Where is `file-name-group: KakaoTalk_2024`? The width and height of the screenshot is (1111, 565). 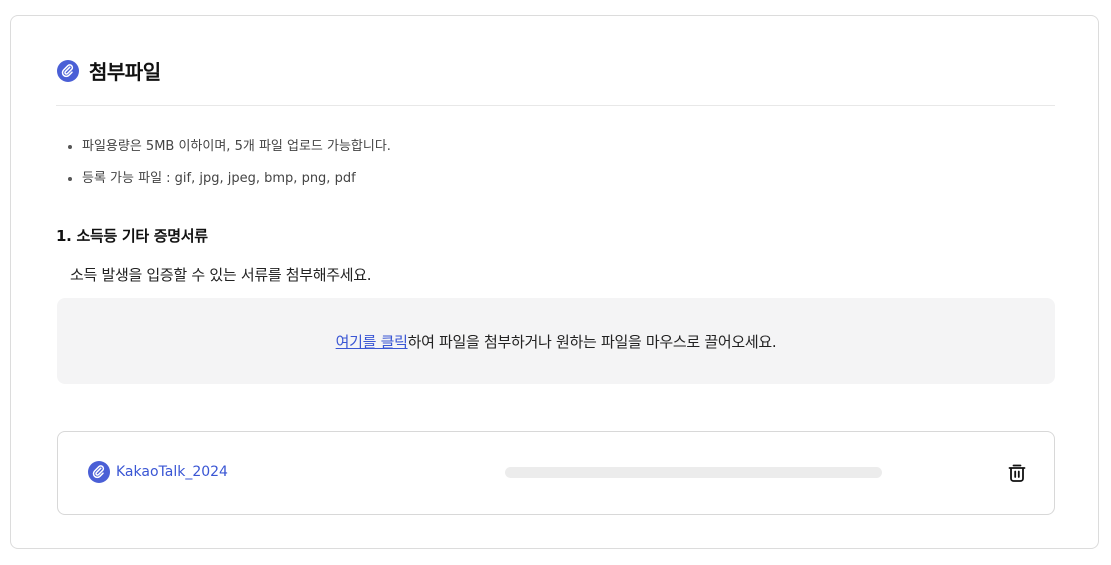 file-name-group: KakaoTalk_2024 is located at coordinates (158, 472).